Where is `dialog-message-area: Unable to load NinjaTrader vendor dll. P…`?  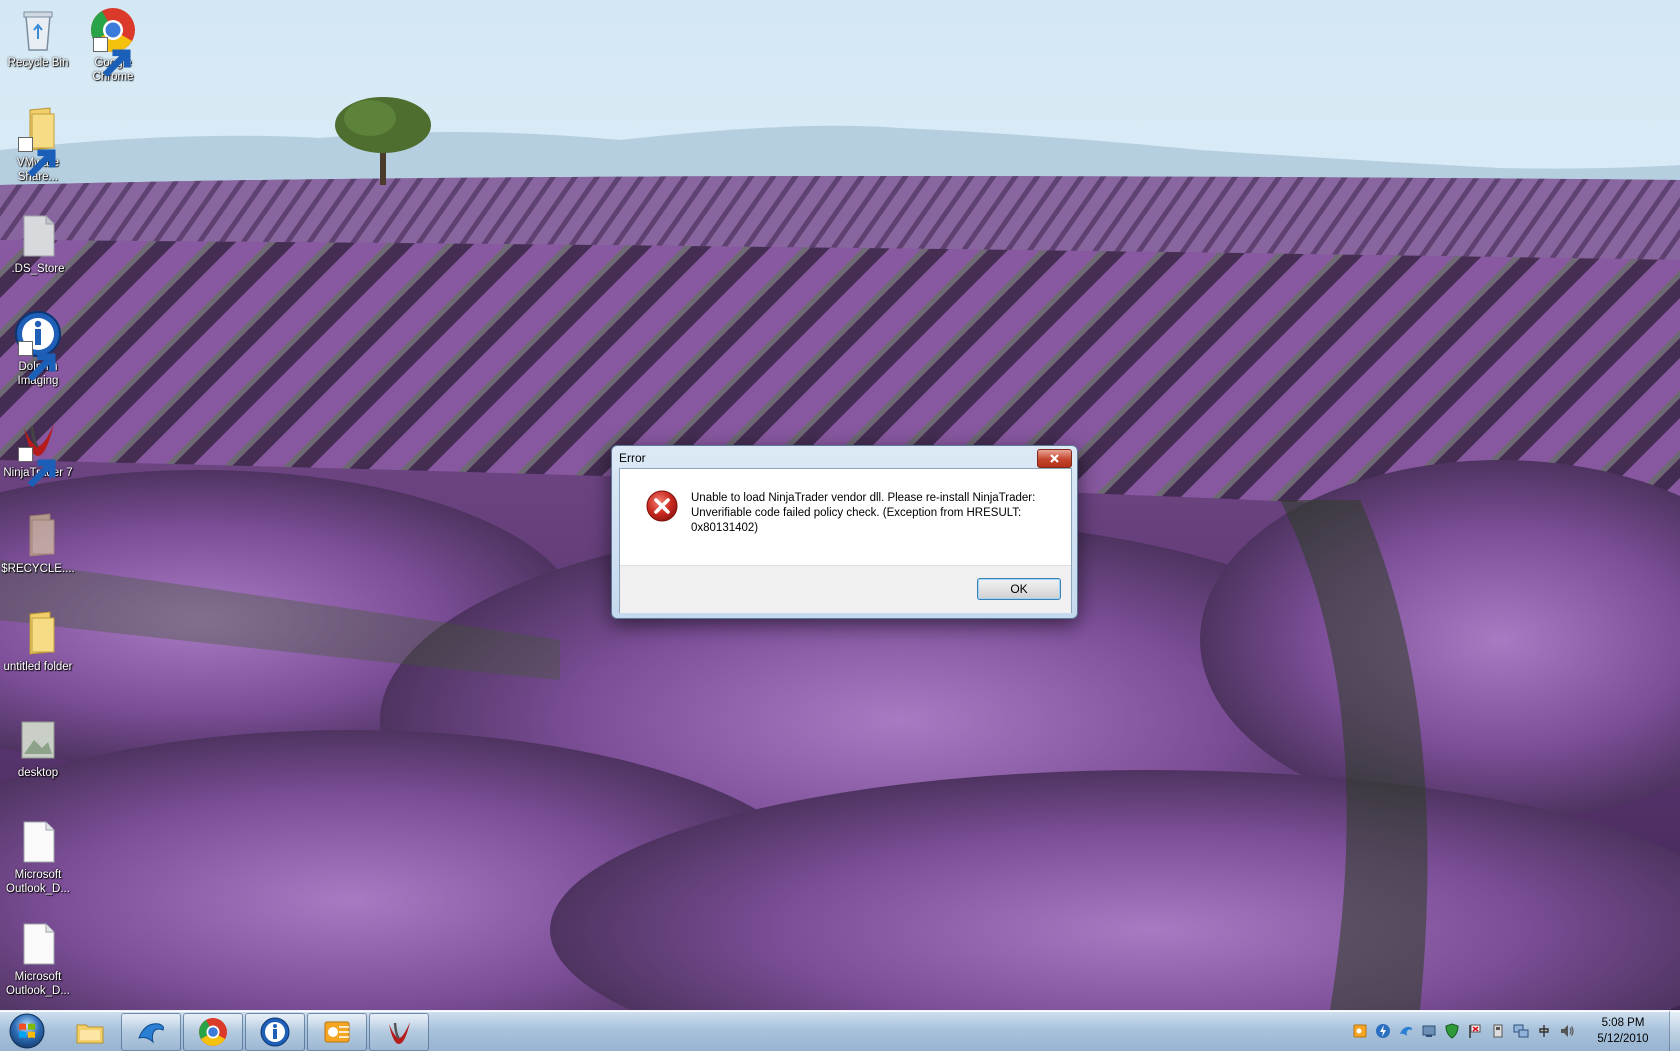 dialog-message-area: Unable to load NinjaTrader vendor dll. P… is located at coordinates (845, 517).